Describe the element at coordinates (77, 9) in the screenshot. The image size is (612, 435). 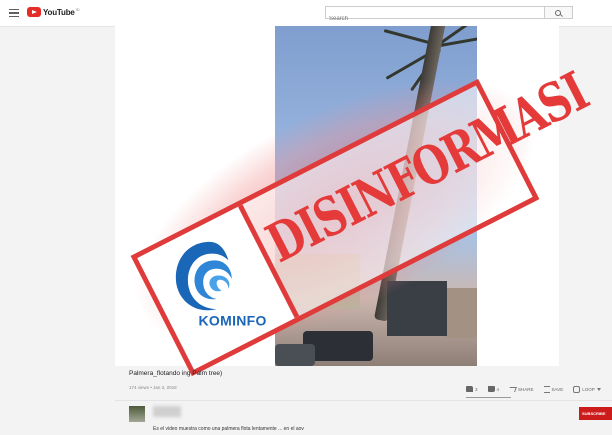
I see `country-code: ID` at that location.